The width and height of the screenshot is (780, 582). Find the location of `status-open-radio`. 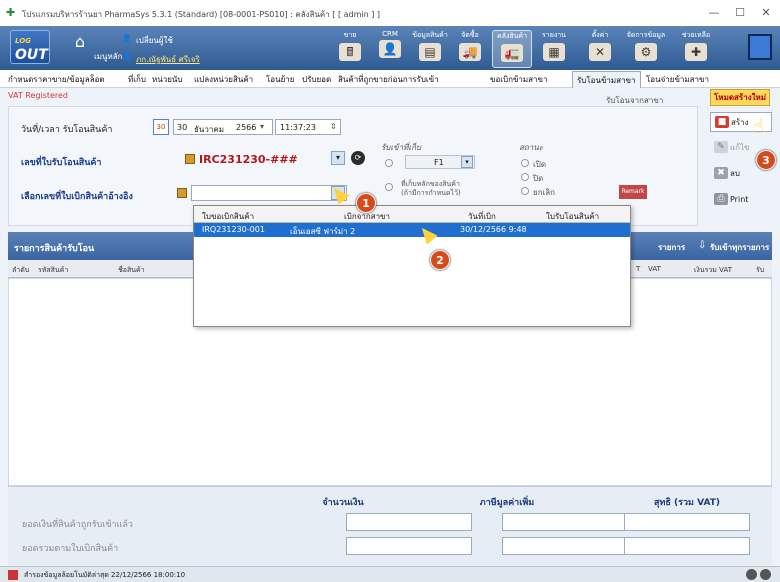

status-open-radio is located at coordinates (525, 163).